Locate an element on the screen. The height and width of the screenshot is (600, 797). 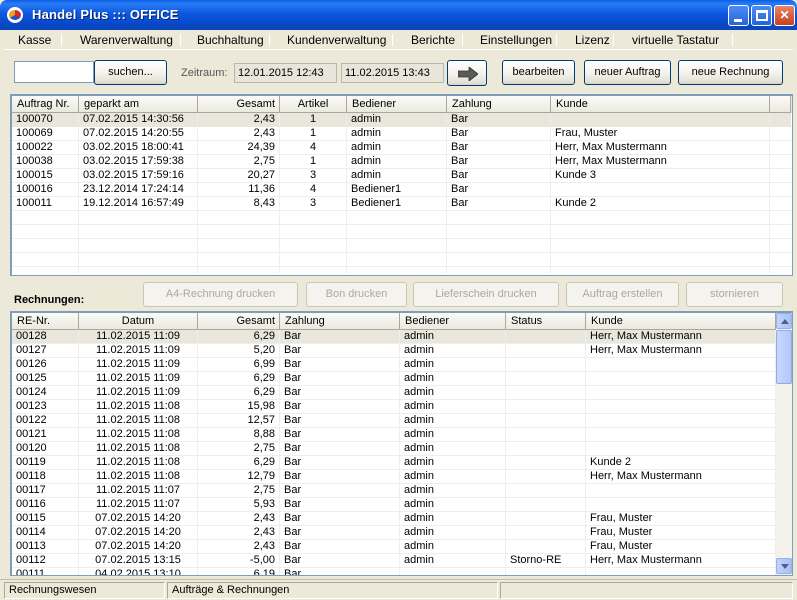
menu-warenverwaltung: Warenverwaltung is located at coordinates (126, 40).